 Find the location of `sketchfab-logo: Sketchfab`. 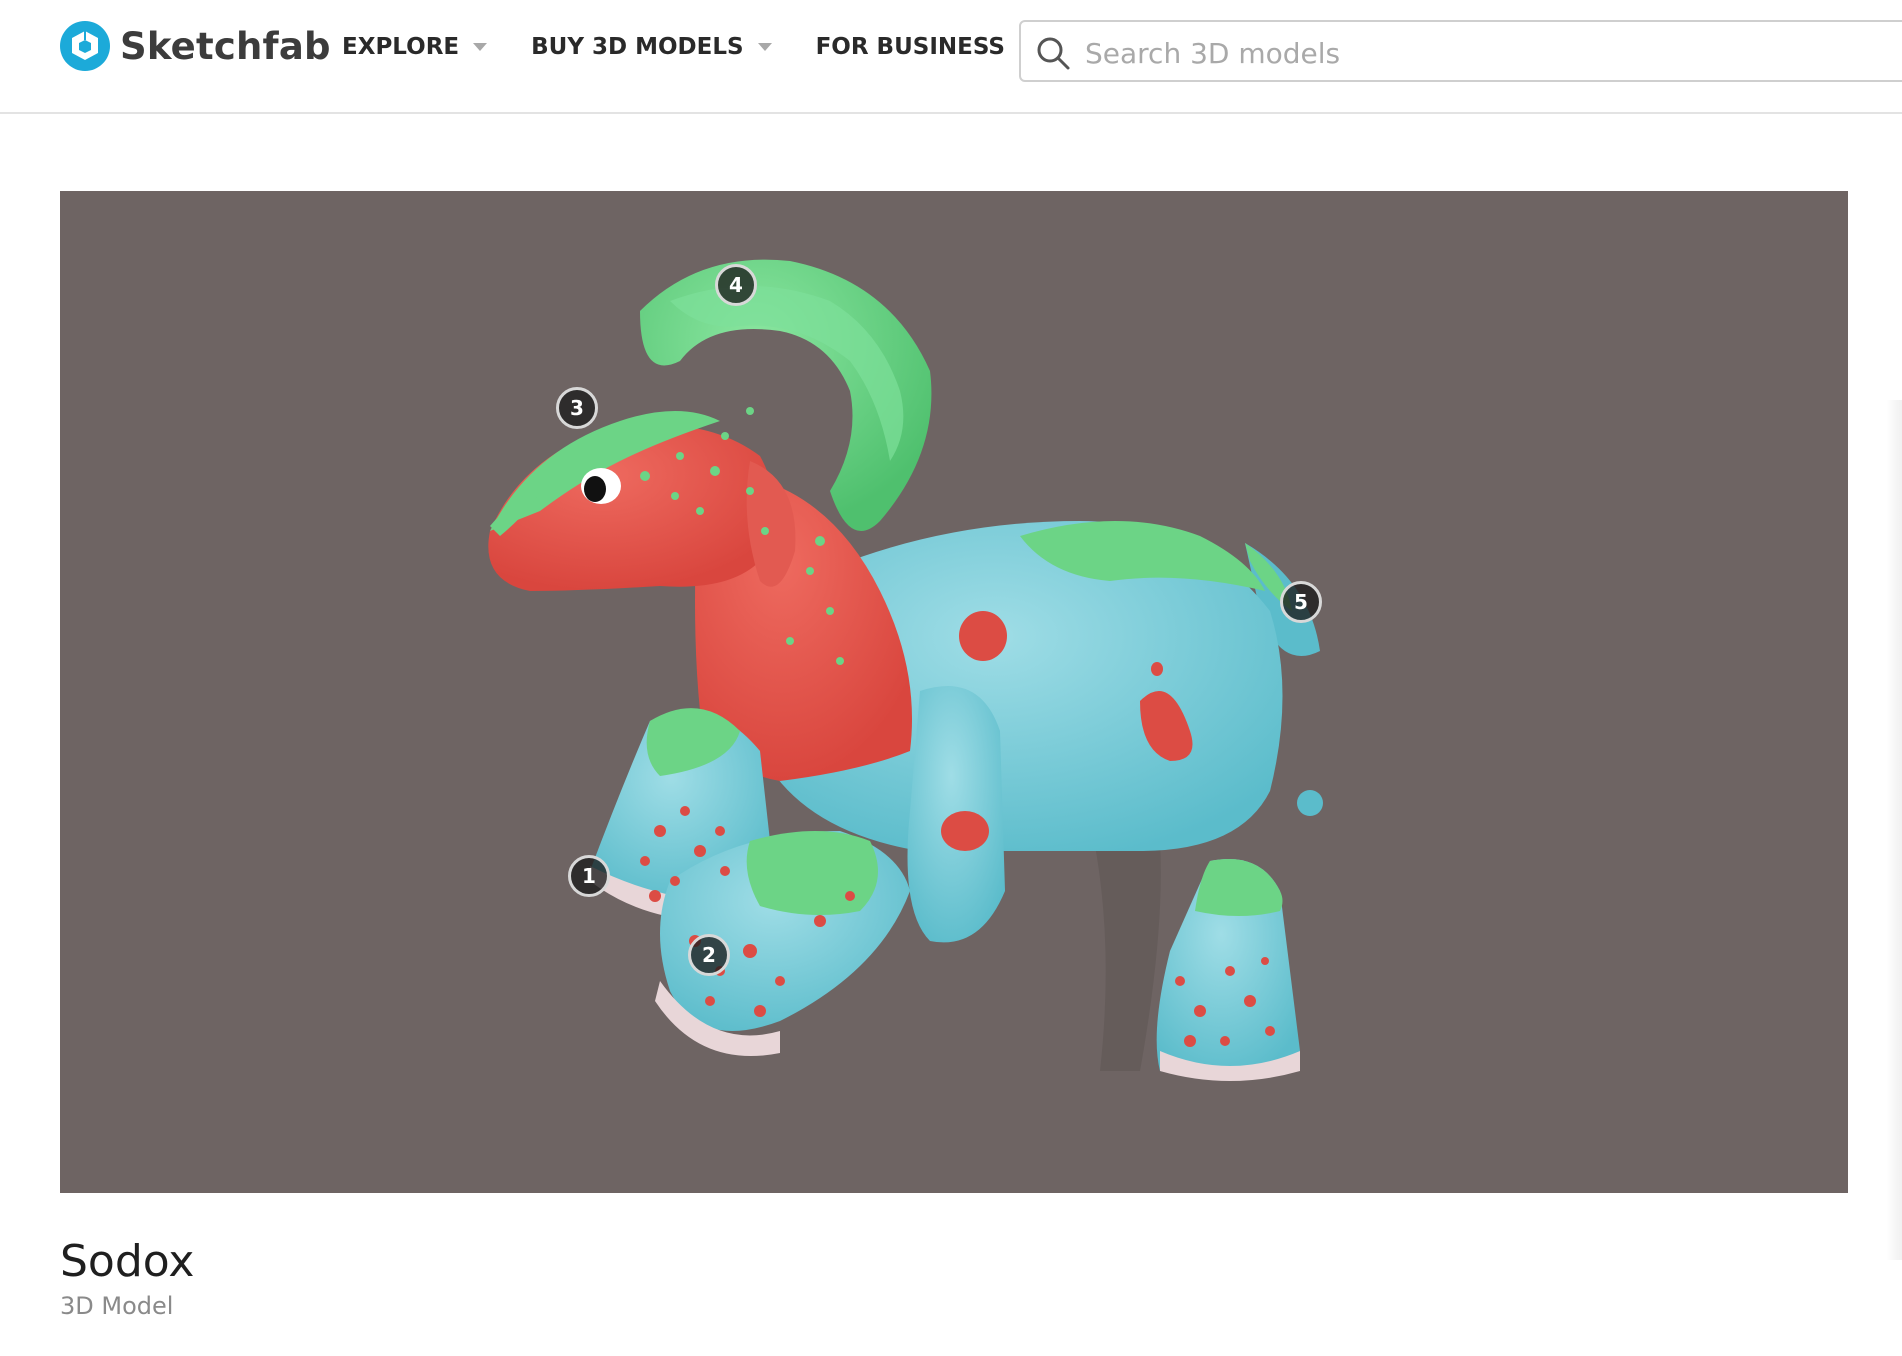

sketchfab-logo: Sketchfab is located at coordinates (195, 46).